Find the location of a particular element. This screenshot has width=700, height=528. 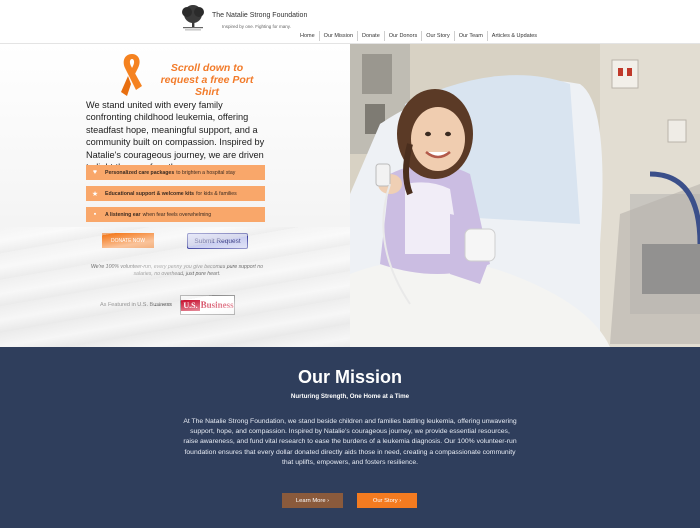

chat-icon: ▪ is located at coordinates (95, 214).